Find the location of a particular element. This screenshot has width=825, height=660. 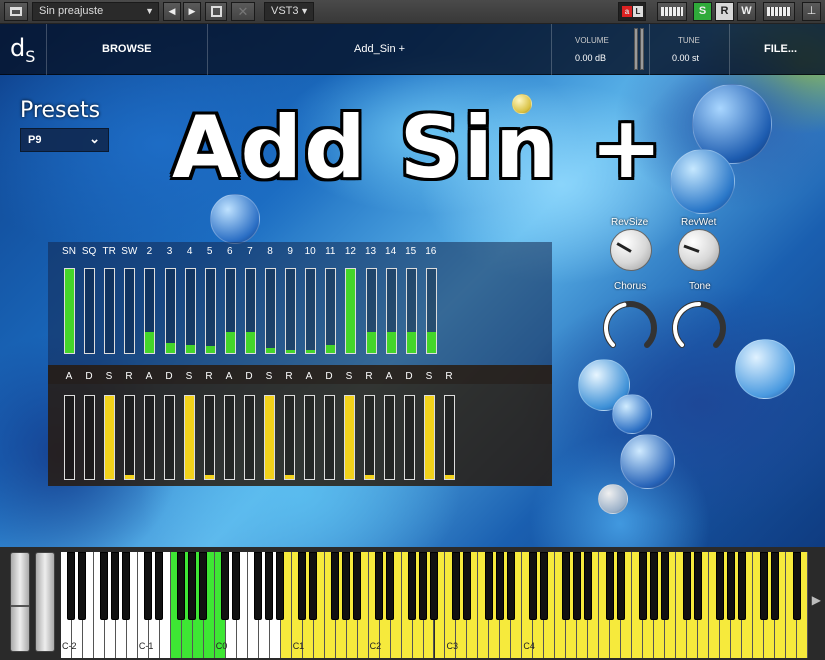

browse-button: BROWSE is located at coordinates (127, 49).